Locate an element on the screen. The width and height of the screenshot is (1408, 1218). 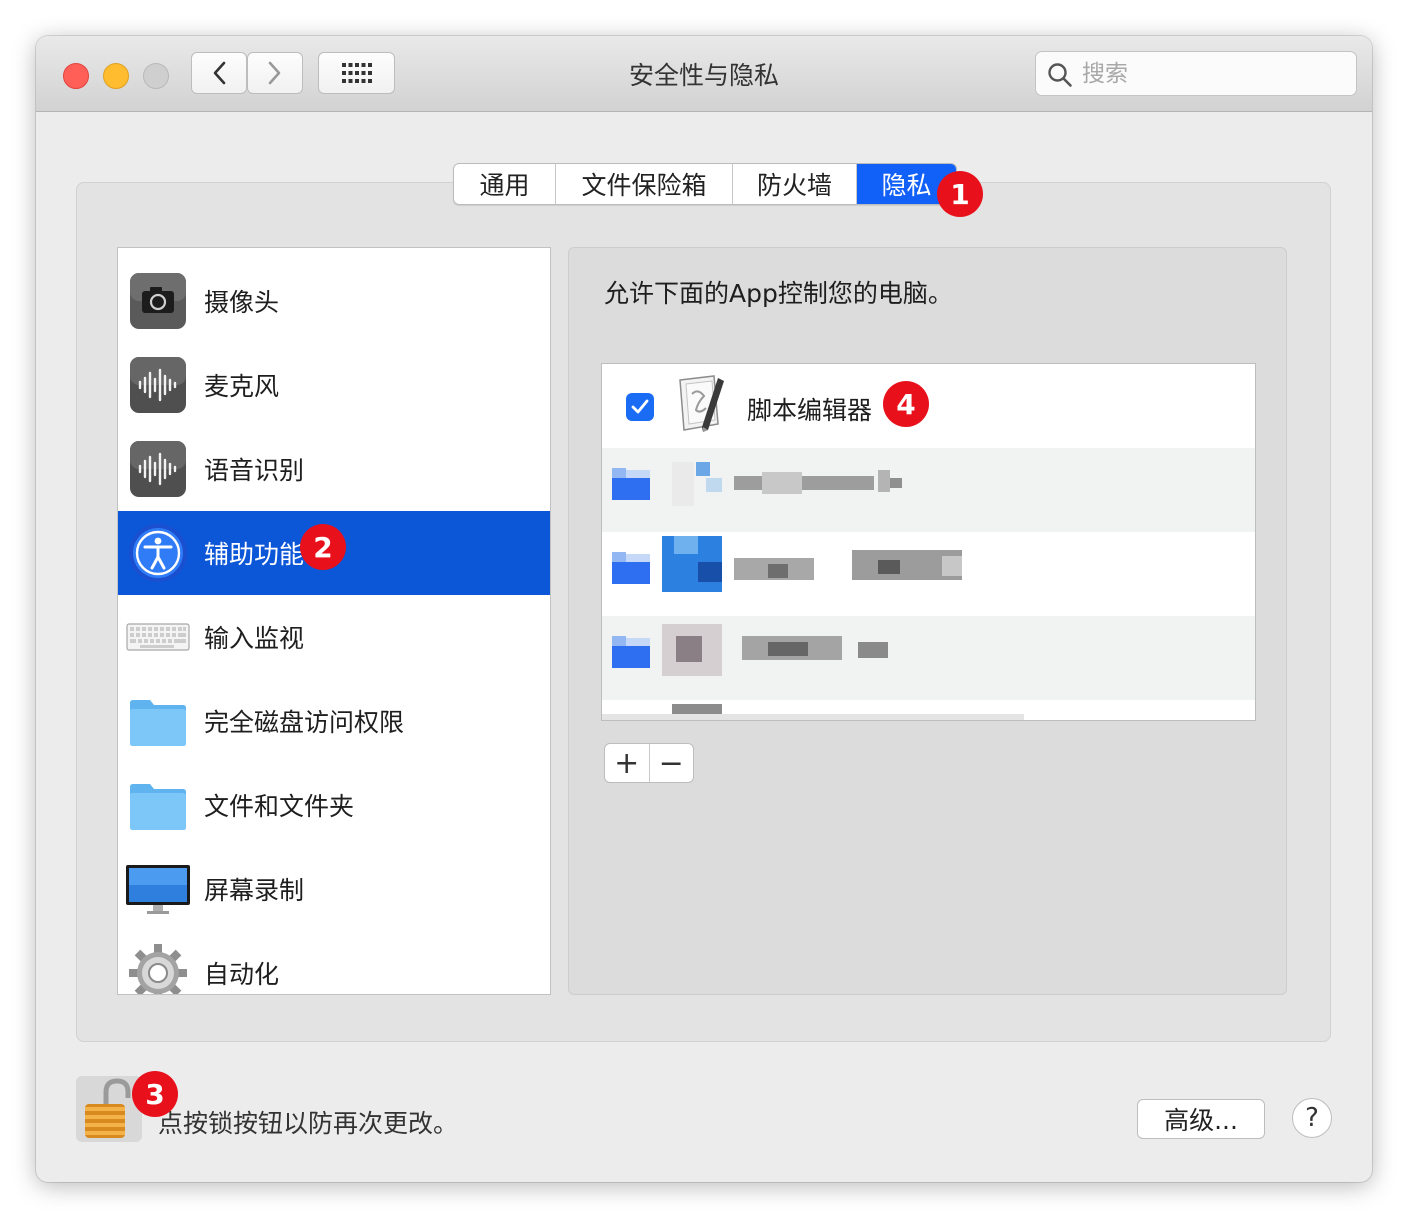
speech-recognition-icon is located at coordinates (158, 469).